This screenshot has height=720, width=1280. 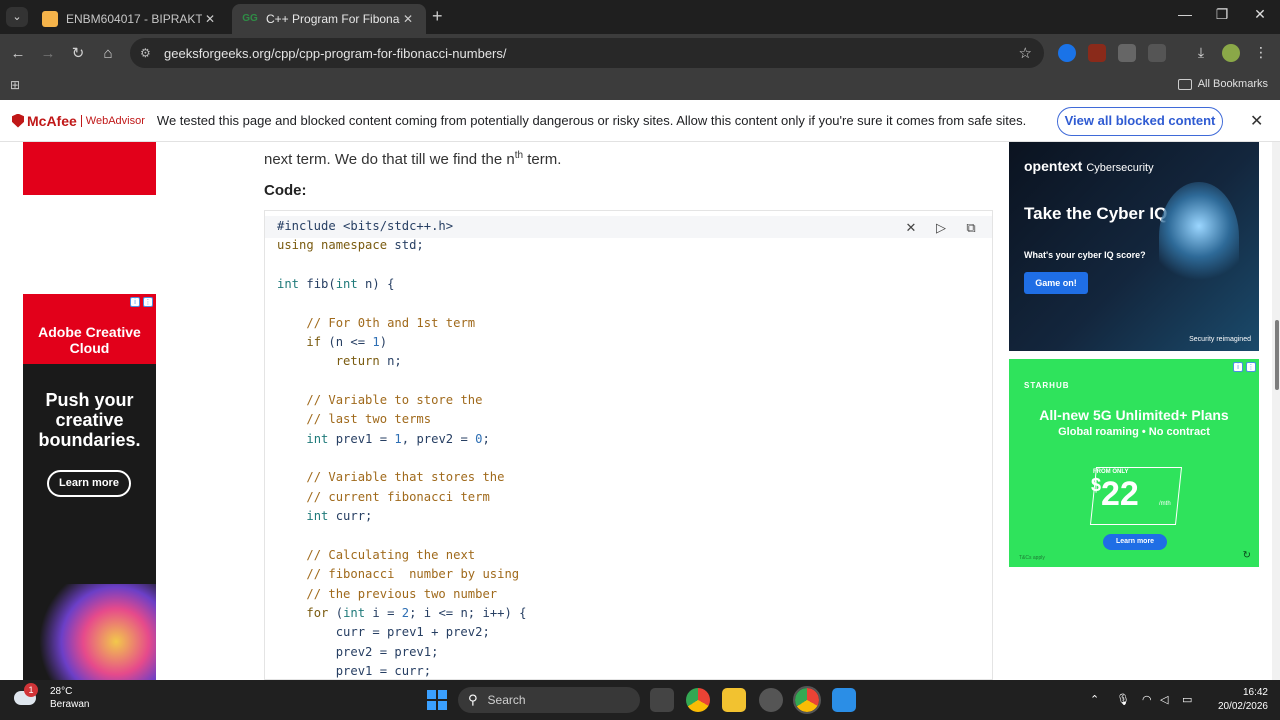 What do you see at coordinates (134, 19) in the screenshot?
I see `tab-title: ENBM604017 - BIPRAKTIKUM20` at bounding box center [134, 19].